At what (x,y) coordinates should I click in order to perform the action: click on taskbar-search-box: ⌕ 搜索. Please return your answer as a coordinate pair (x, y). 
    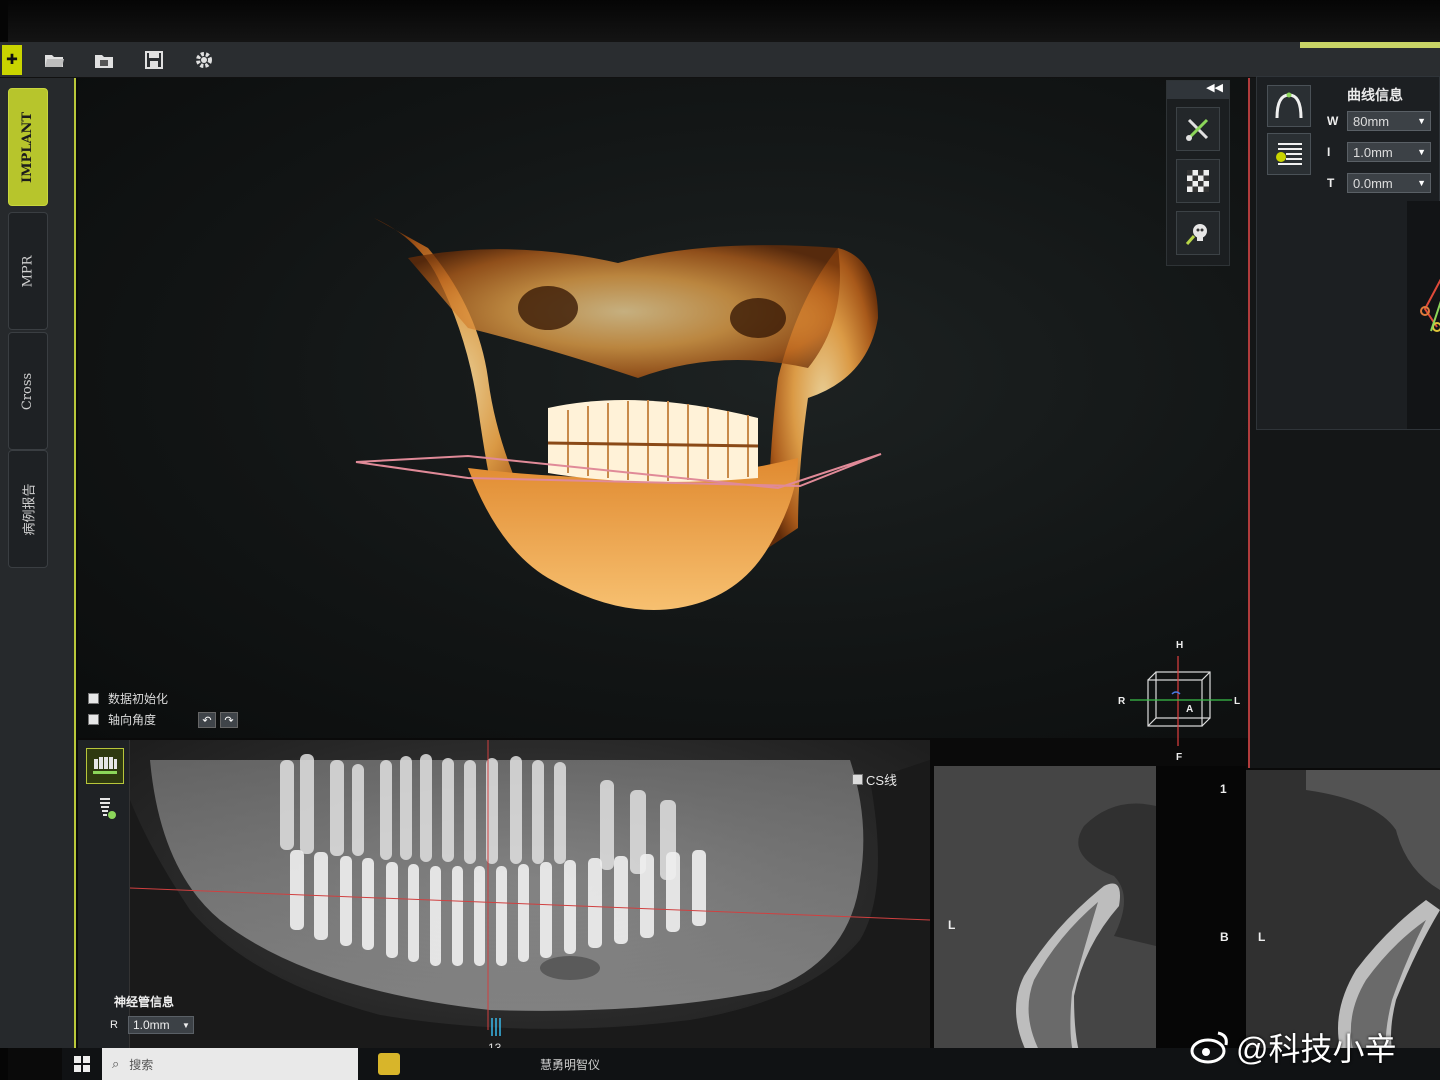
    Looking at the image, I should click on (230, 1064).